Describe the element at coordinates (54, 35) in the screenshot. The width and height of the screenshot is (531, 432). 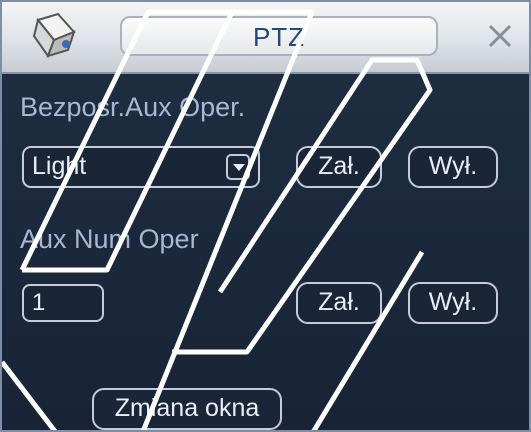
I see `ptz-camera-icon` at that location.